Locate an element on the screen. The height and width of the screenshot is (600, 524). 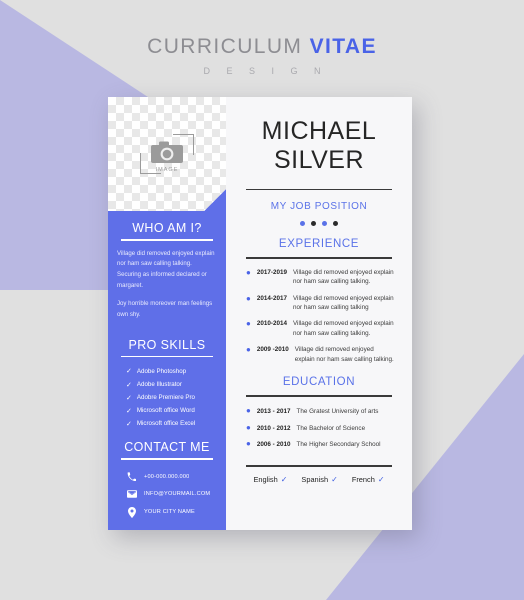
photo-placeholder: IMAGE is located at coordinates (167, 154).